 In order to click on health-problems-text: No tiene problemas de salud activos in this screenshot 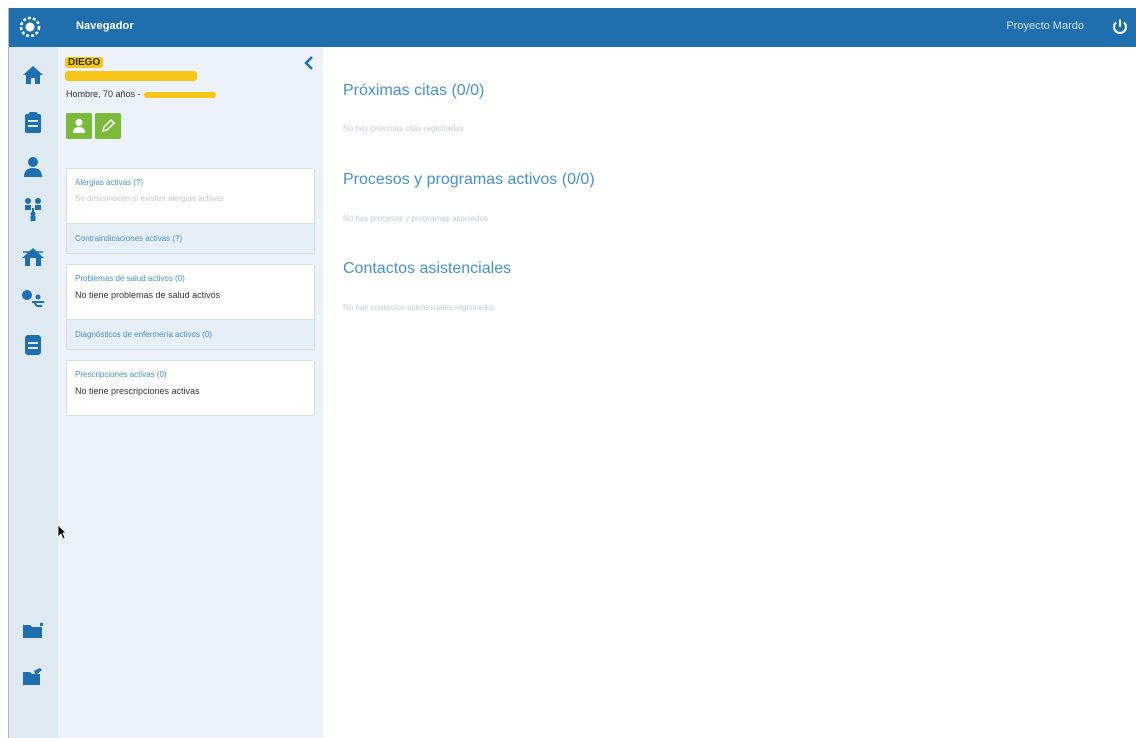, I will do `click(148, 295)`.